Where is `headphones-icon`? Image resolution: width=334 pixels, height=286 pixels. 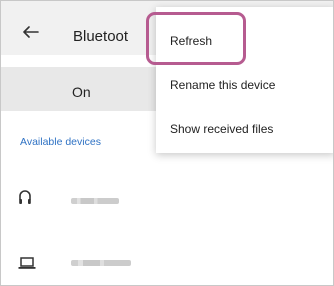 headphones-icon is located at coordinates (25, 197).